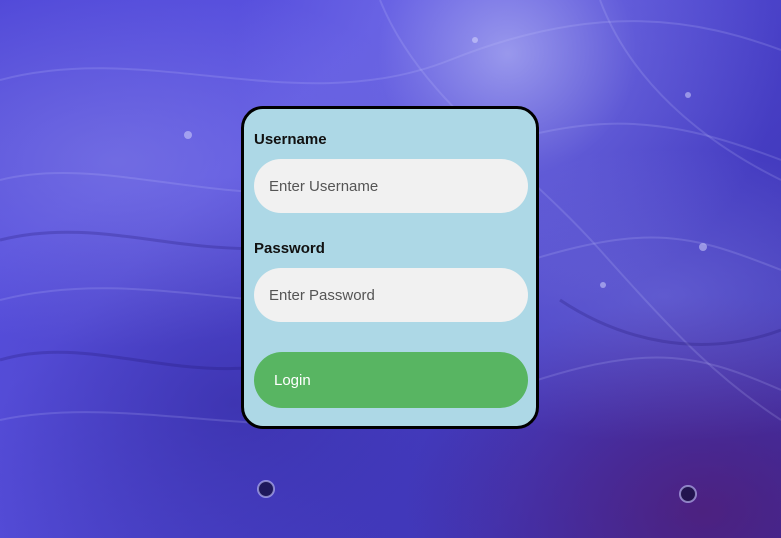 This screenshot has height=538, width=781. What do you see at coordinates (290, 139) in the screenshot?
I see `username-label: Username` at bounding box center [290, 139].